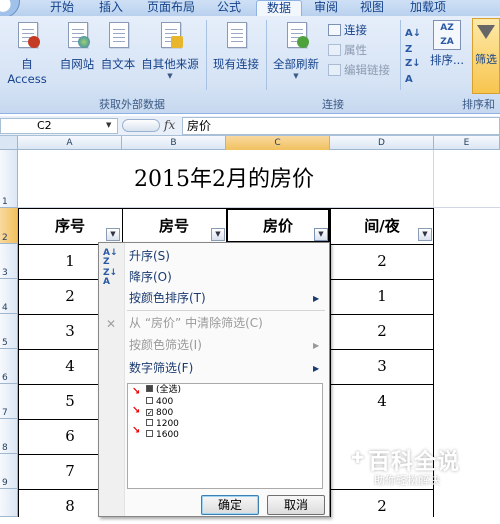 The image size is (500, 524). I want to click on menu-separator, so click(226, 310).